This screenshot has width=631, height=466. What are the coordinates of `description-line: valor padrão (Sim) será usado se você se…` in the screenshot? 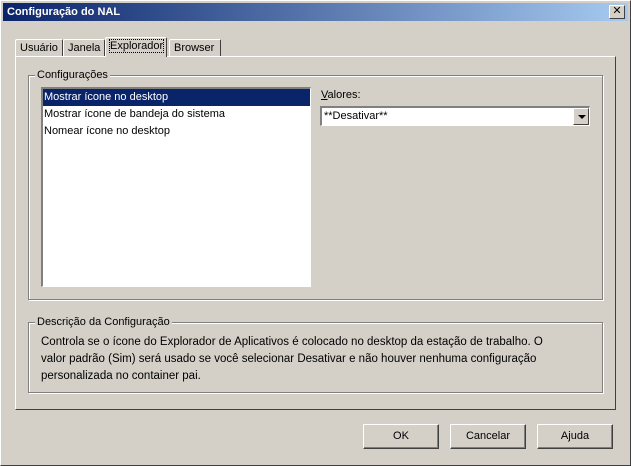 It's located at (289, 359).